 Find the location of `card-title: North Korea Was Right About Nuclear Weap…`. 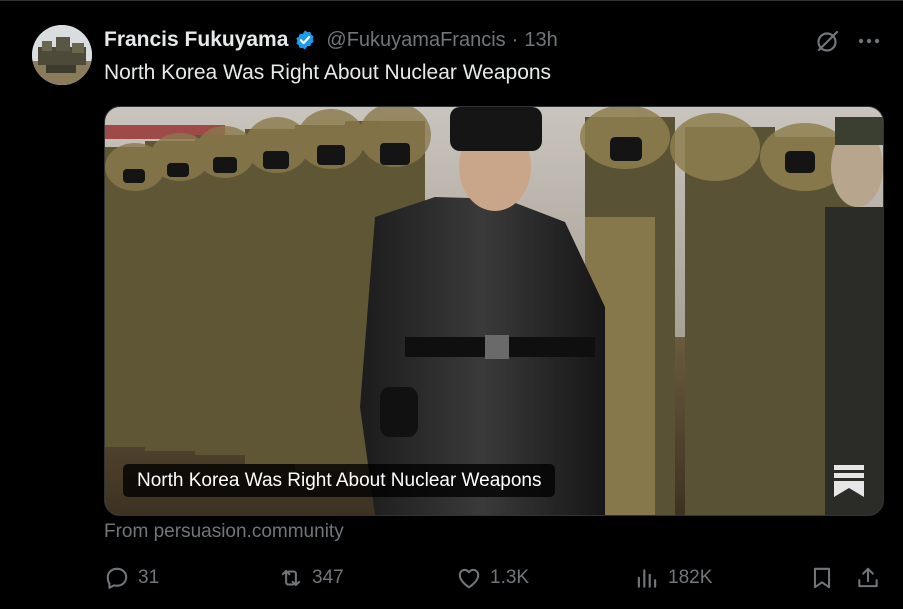

card-title: North Korea Was Right About Nuclear Weap… is located at coordinates (339, 480).